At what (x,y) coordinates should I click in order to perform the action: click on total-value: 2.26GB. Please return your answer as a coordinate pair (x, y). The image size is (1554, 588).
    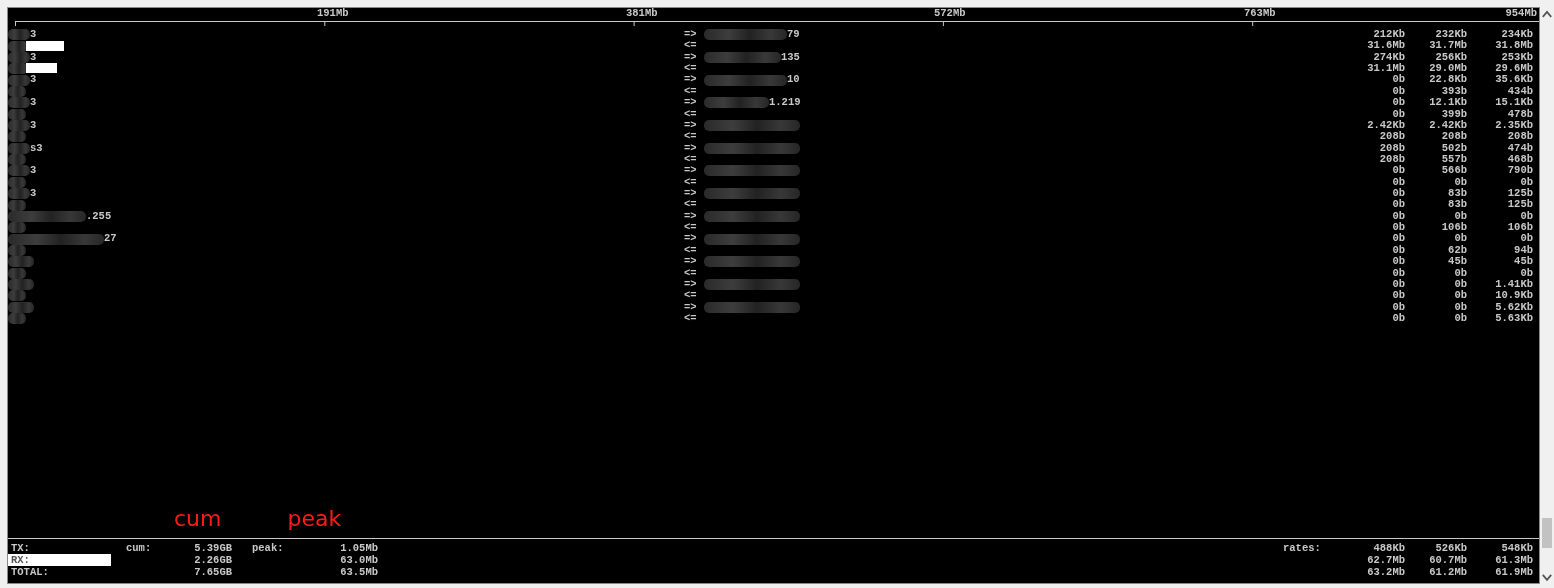
    Looking at the image, I should click on (212, 560).